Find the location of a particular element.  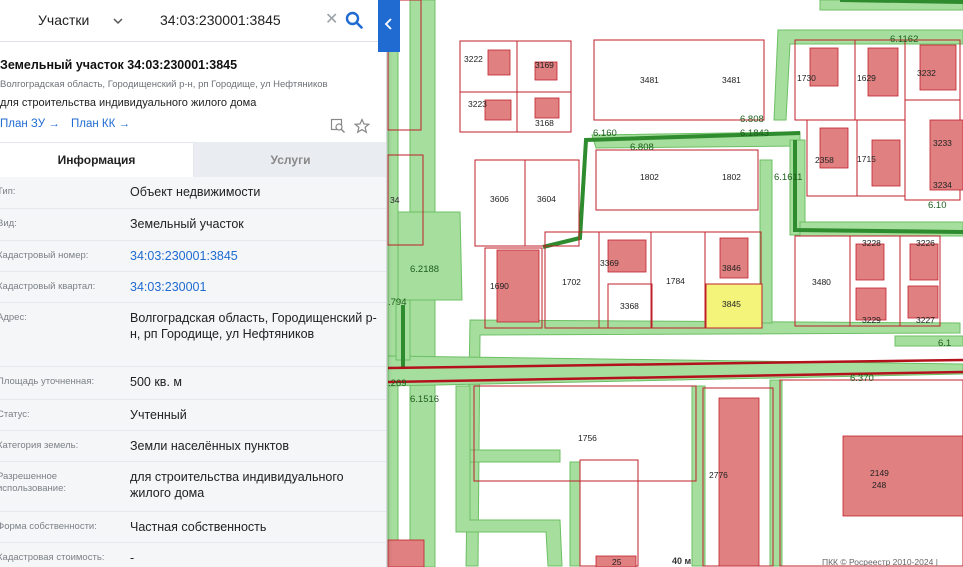

panel-tabs: Информация Услуги is located at coordinates (193, 159).